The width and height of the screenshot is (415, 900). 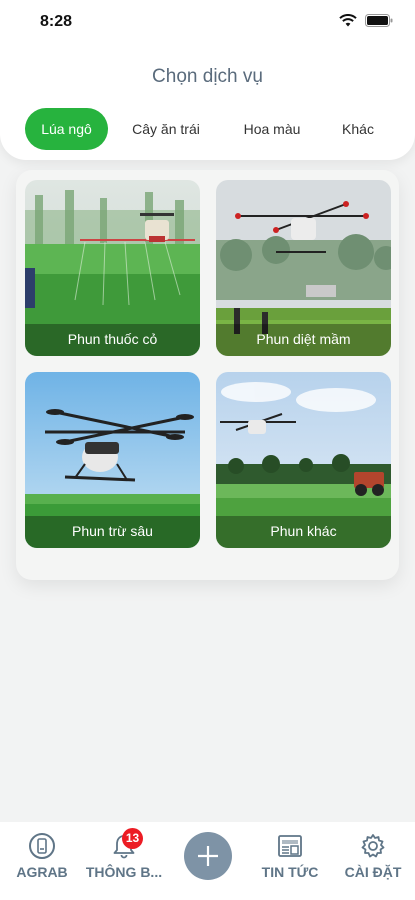 What do you see at coordinates (42, 872) in the screenshot?
I see `nav-label-agrab: AGRAB` at bounding box center [42, 872].